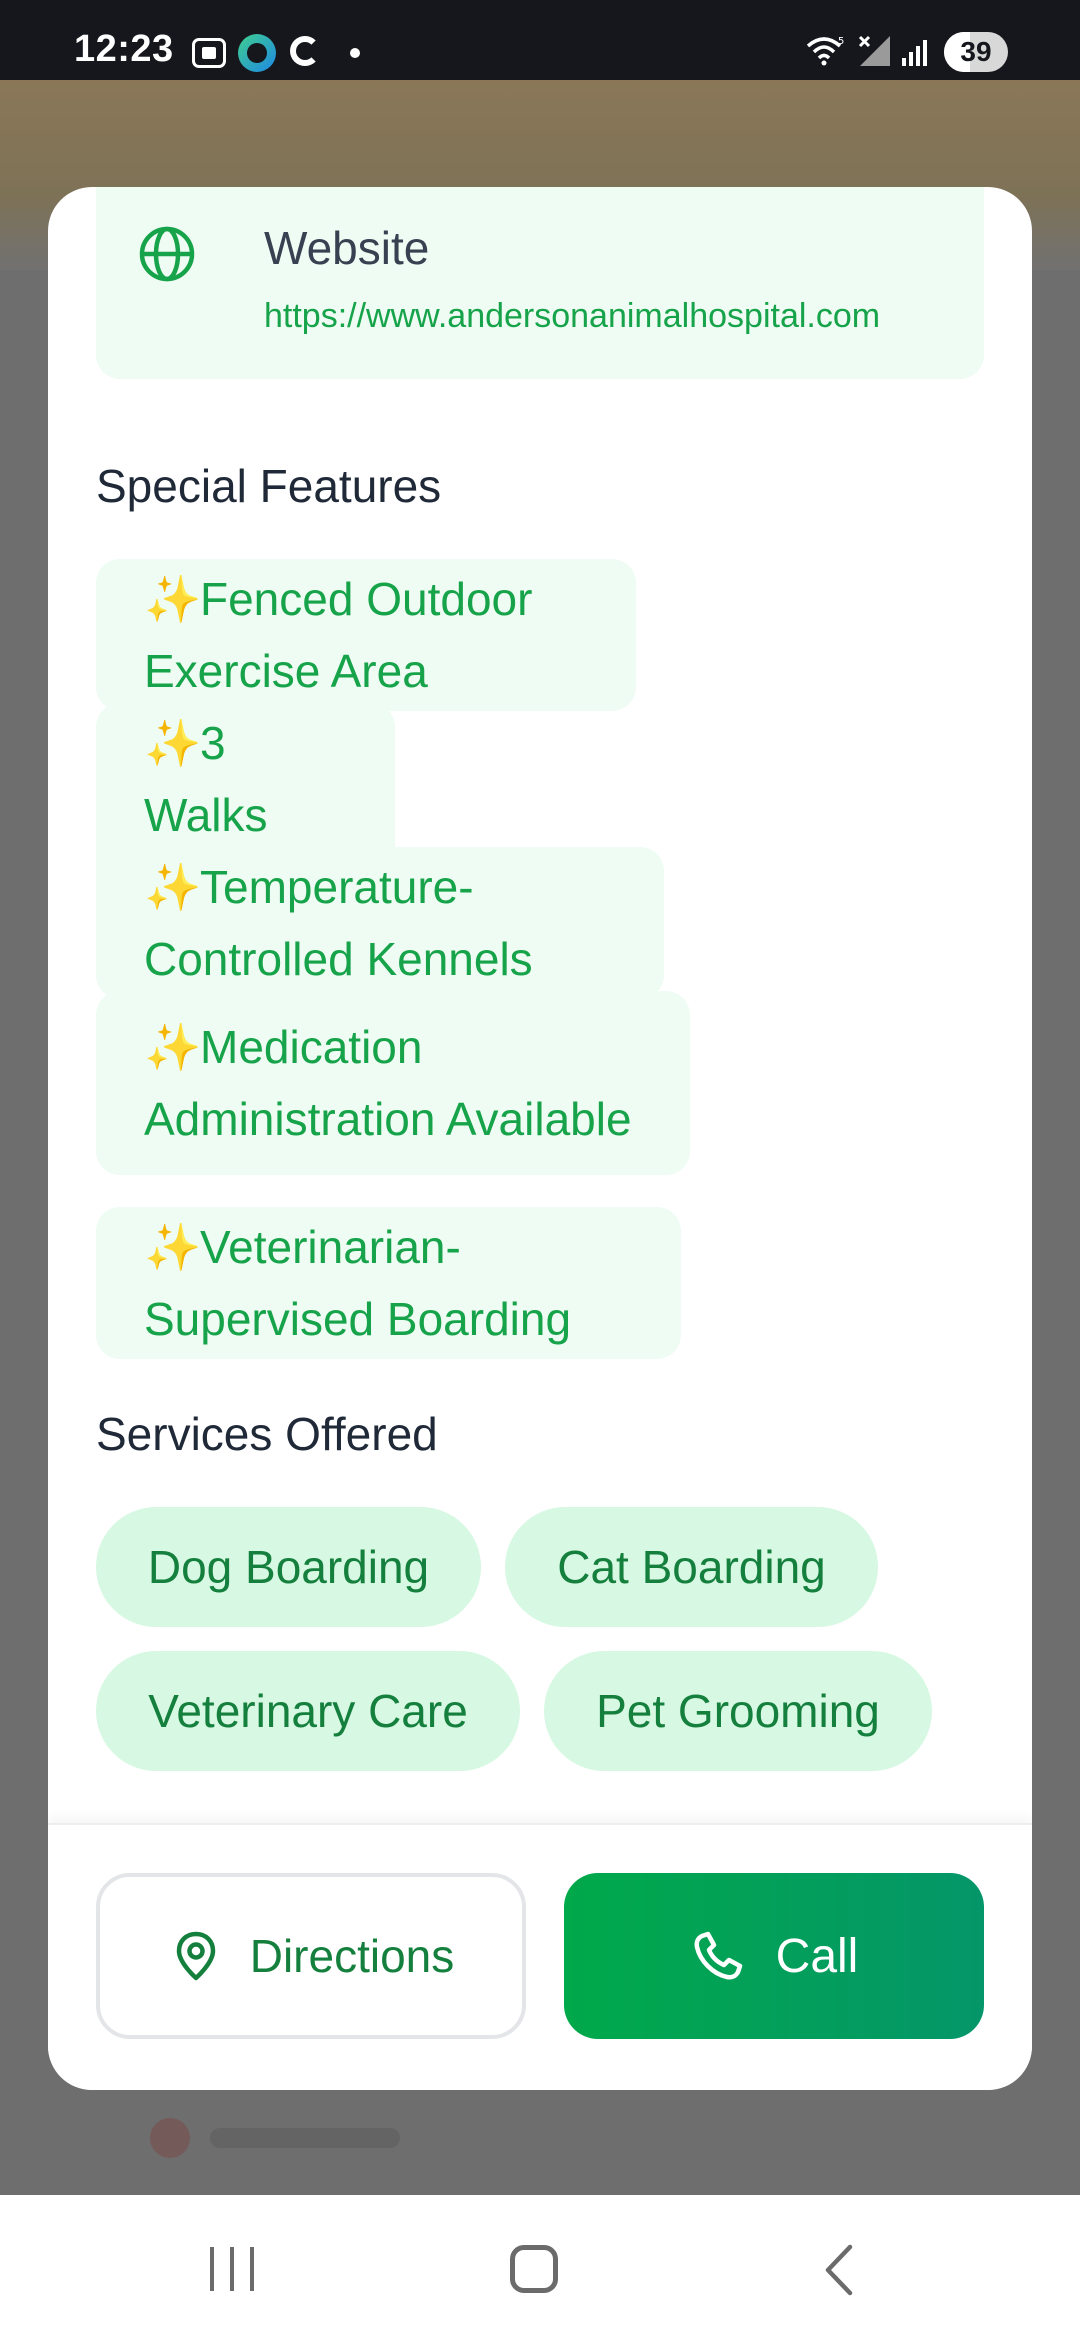 The width and height of the screenshot is (1080, 2340). I want to click on service-chip: Cat Boarding, so click(691, 1567).